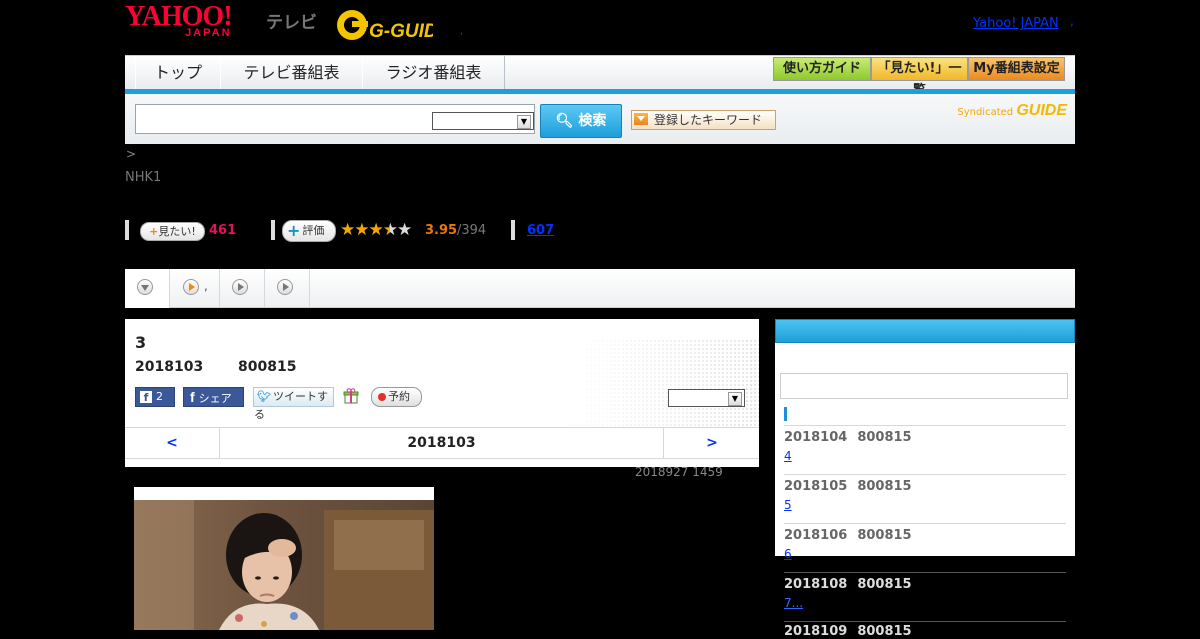  I want to click on rating-count: /394, so click(472, 230).